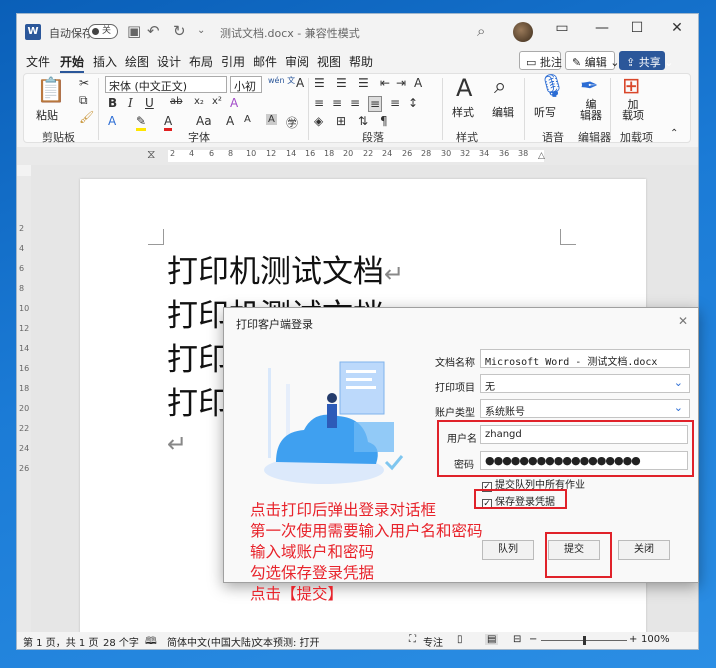  What do you see at coordinates (541, 156) in the screenshot?
I see `right-indent-icon: △` at bounding box center [541, 156].